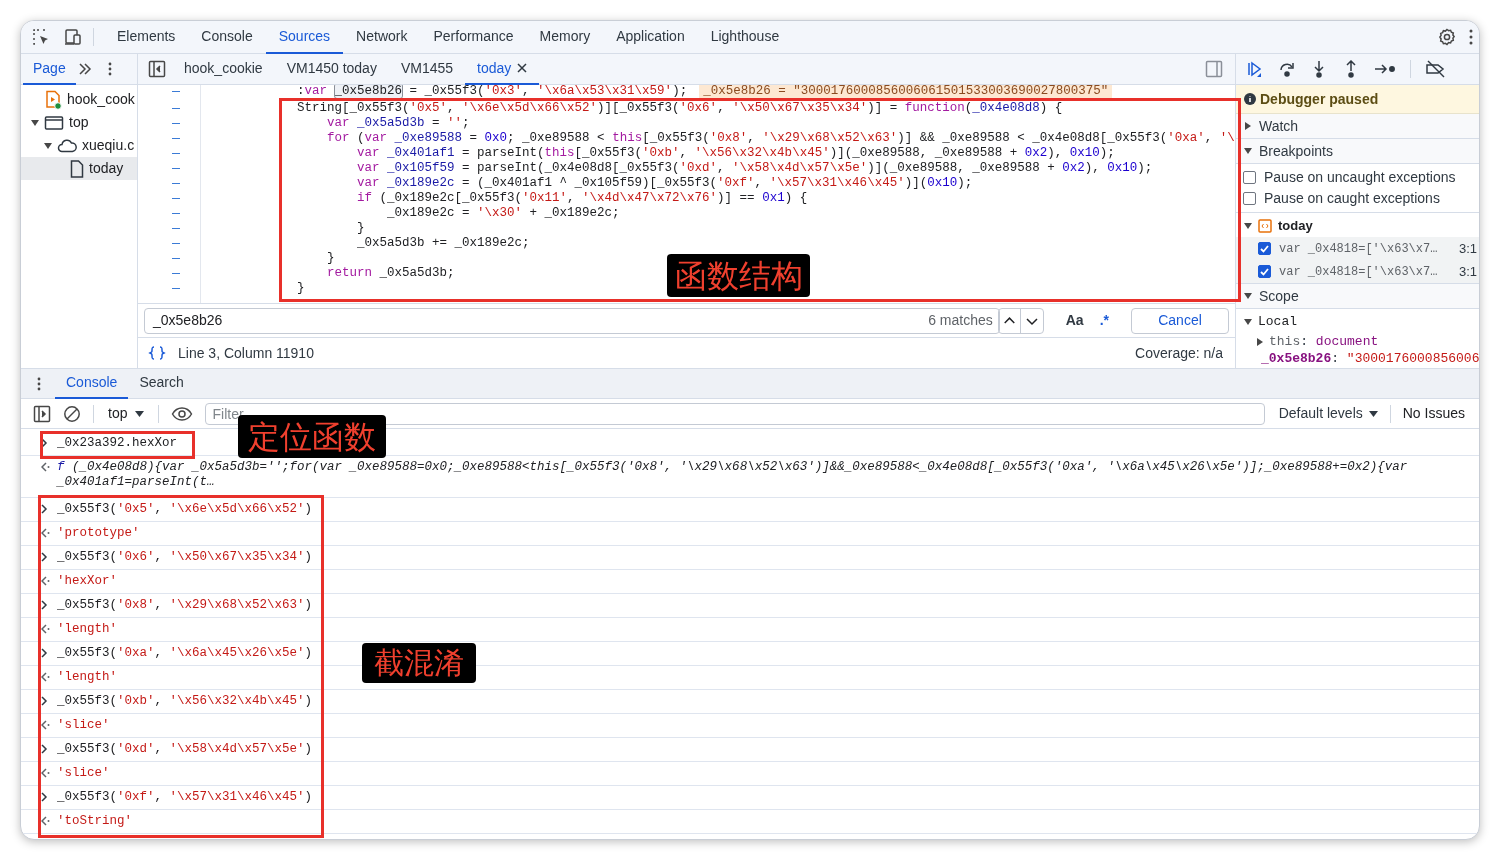  I want to click on breakpoint-location: 3:1, so click(1467, 271).